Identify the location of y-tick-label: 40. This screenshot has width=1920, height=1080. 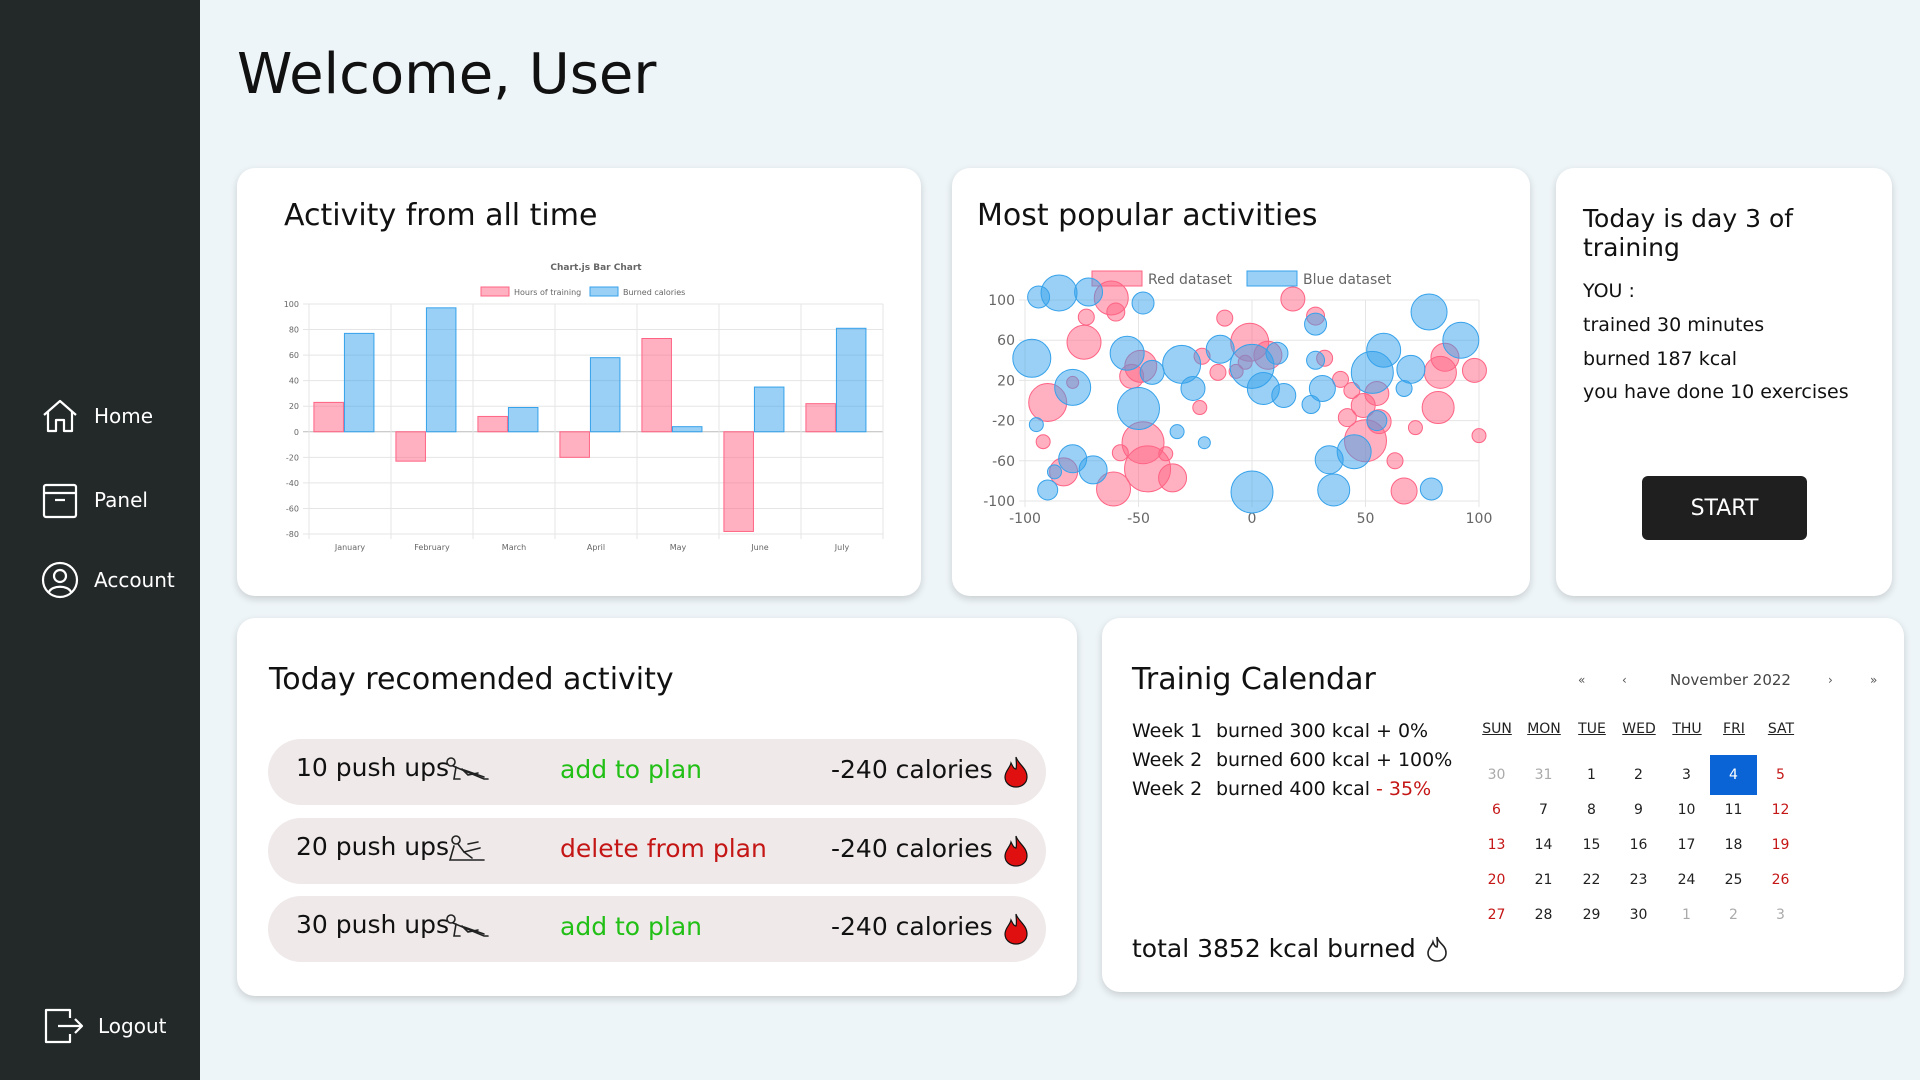
(294, 381).